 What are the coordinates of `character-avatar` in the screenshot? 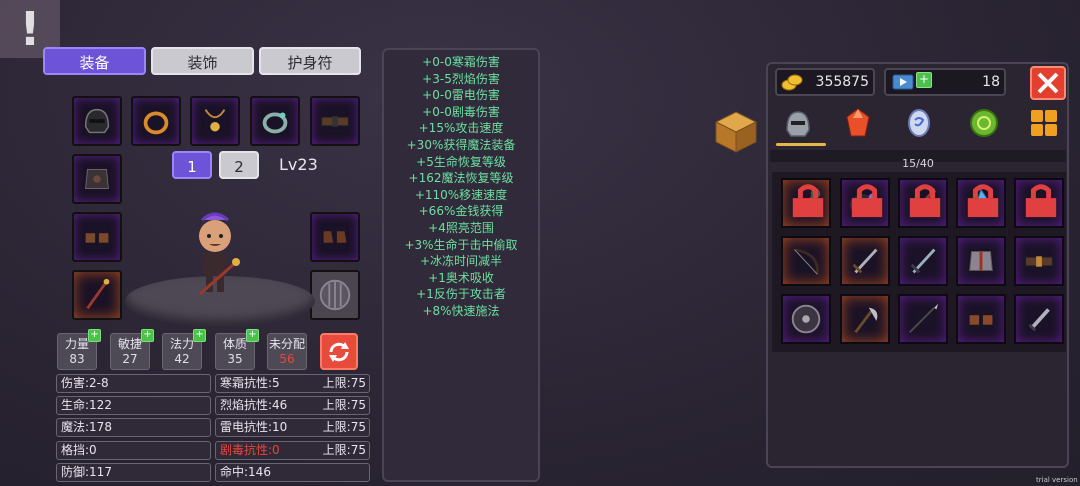 It's located at (219, 254).